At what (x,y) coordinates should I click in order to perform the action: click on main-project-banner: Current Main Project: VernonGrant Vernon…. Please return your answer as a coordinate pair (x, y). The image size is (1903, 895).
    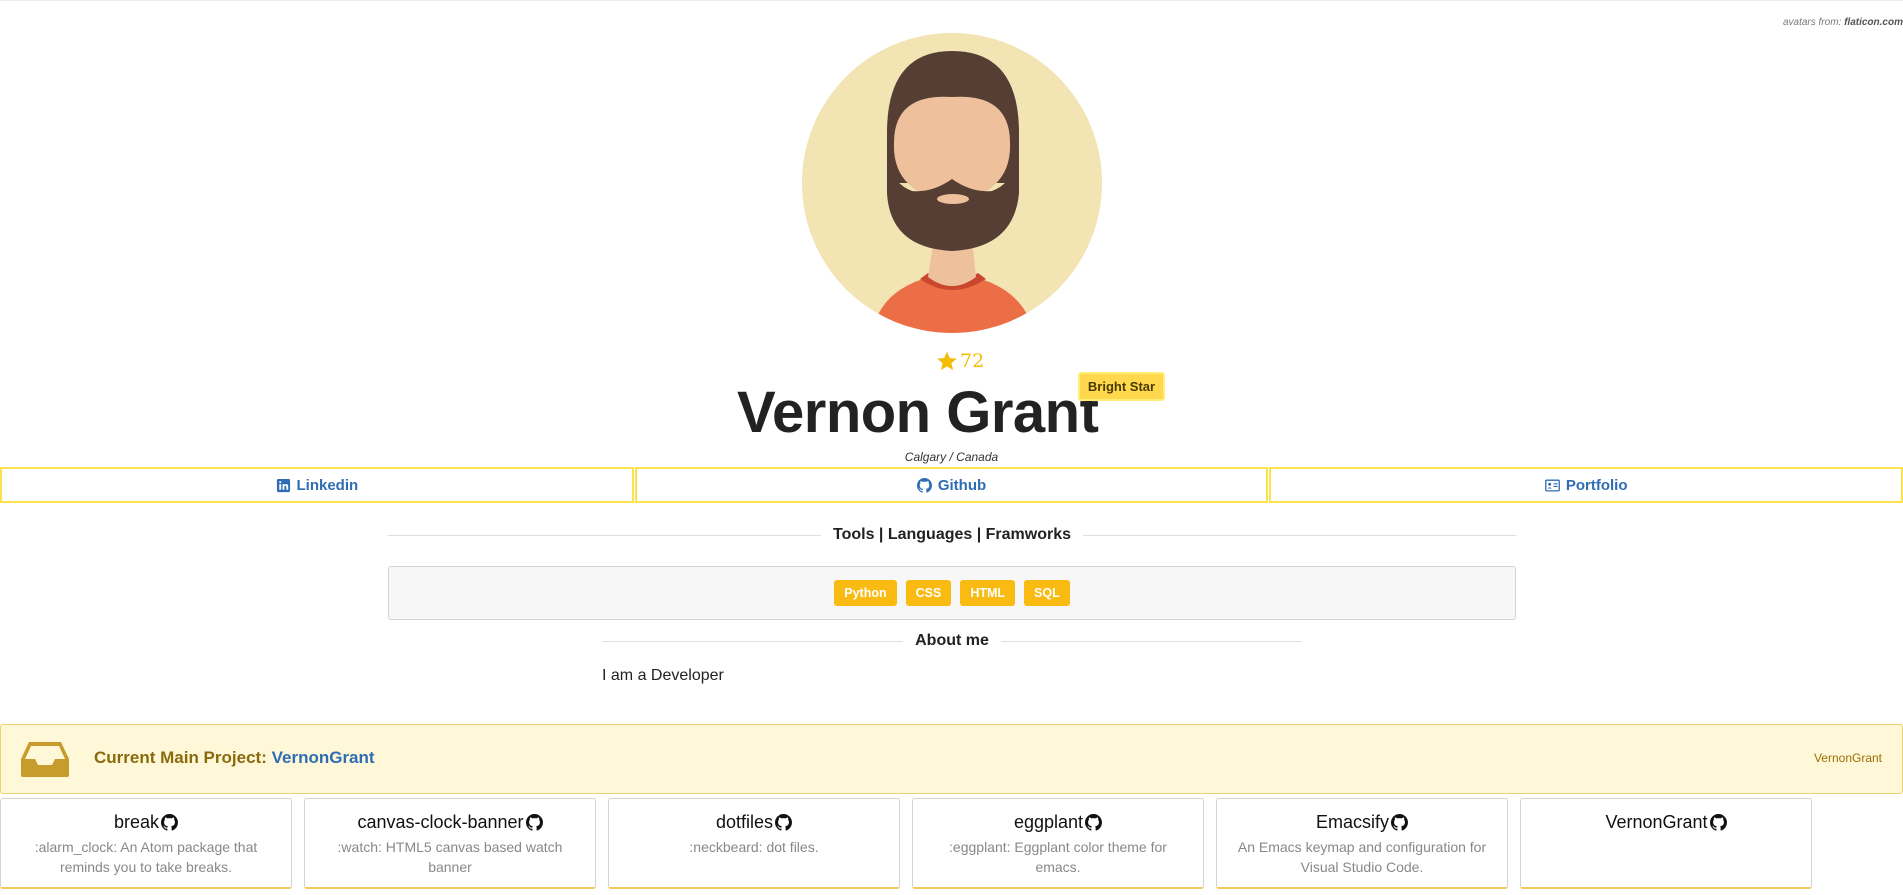
    Looking at the image, I should click on (951, 759).